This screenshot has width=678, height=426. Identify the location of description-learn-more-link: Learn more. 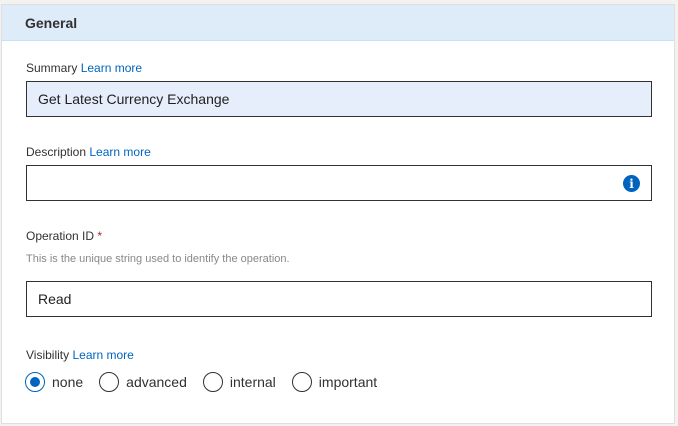
(119, 152).